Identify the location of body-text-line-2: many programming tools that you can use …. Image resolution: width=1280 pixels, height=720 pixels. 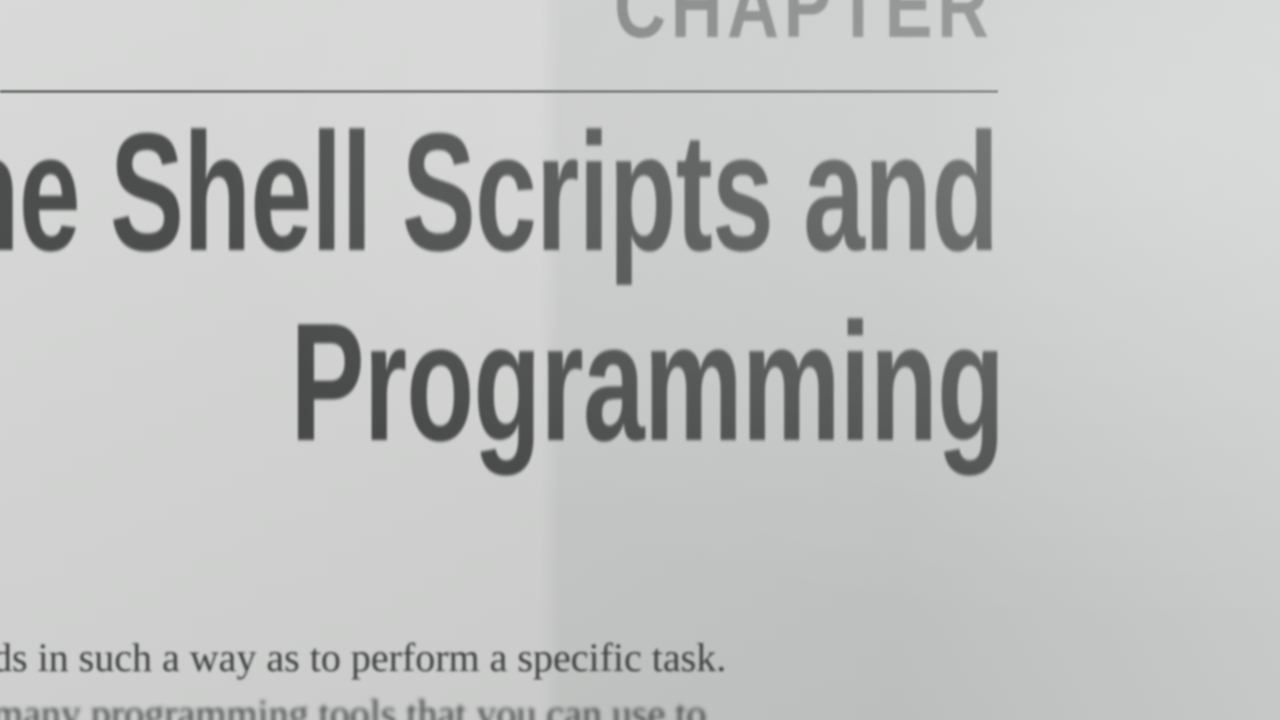
(353, 705).